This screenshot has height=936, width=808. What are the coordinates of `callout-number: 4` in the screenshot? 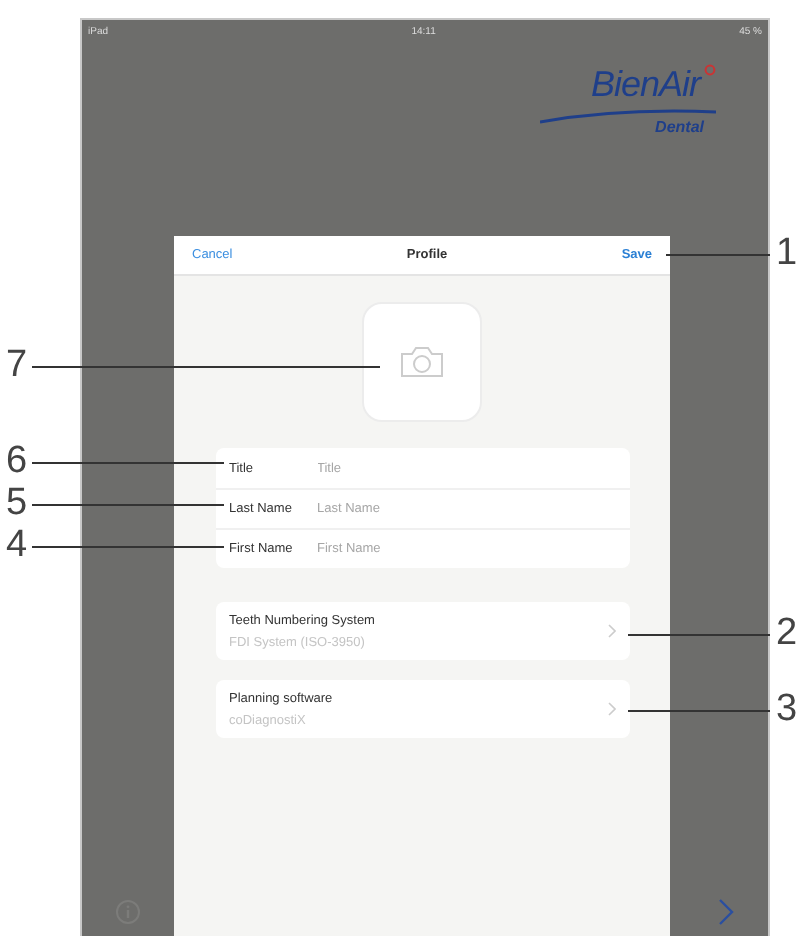 It's located at (17, 546).